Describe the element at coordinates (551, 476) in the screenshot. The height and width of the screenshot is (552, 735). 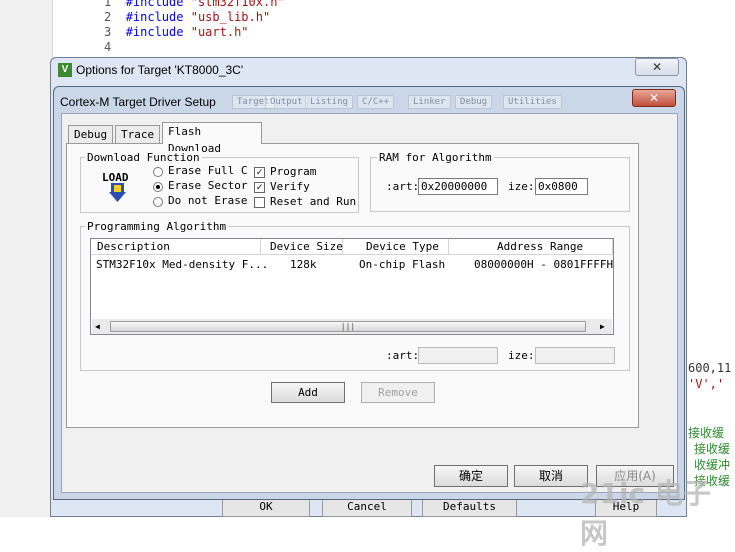
I see `cancel-dialog-button: 取消` at that location.